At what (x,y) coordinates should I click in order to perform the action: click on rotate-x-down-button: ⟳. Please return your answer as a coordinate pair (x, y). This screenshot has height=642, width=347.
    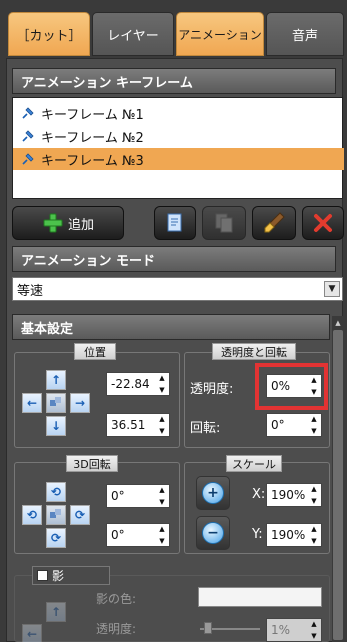
    Looking at the image, I should click on (56, 538).